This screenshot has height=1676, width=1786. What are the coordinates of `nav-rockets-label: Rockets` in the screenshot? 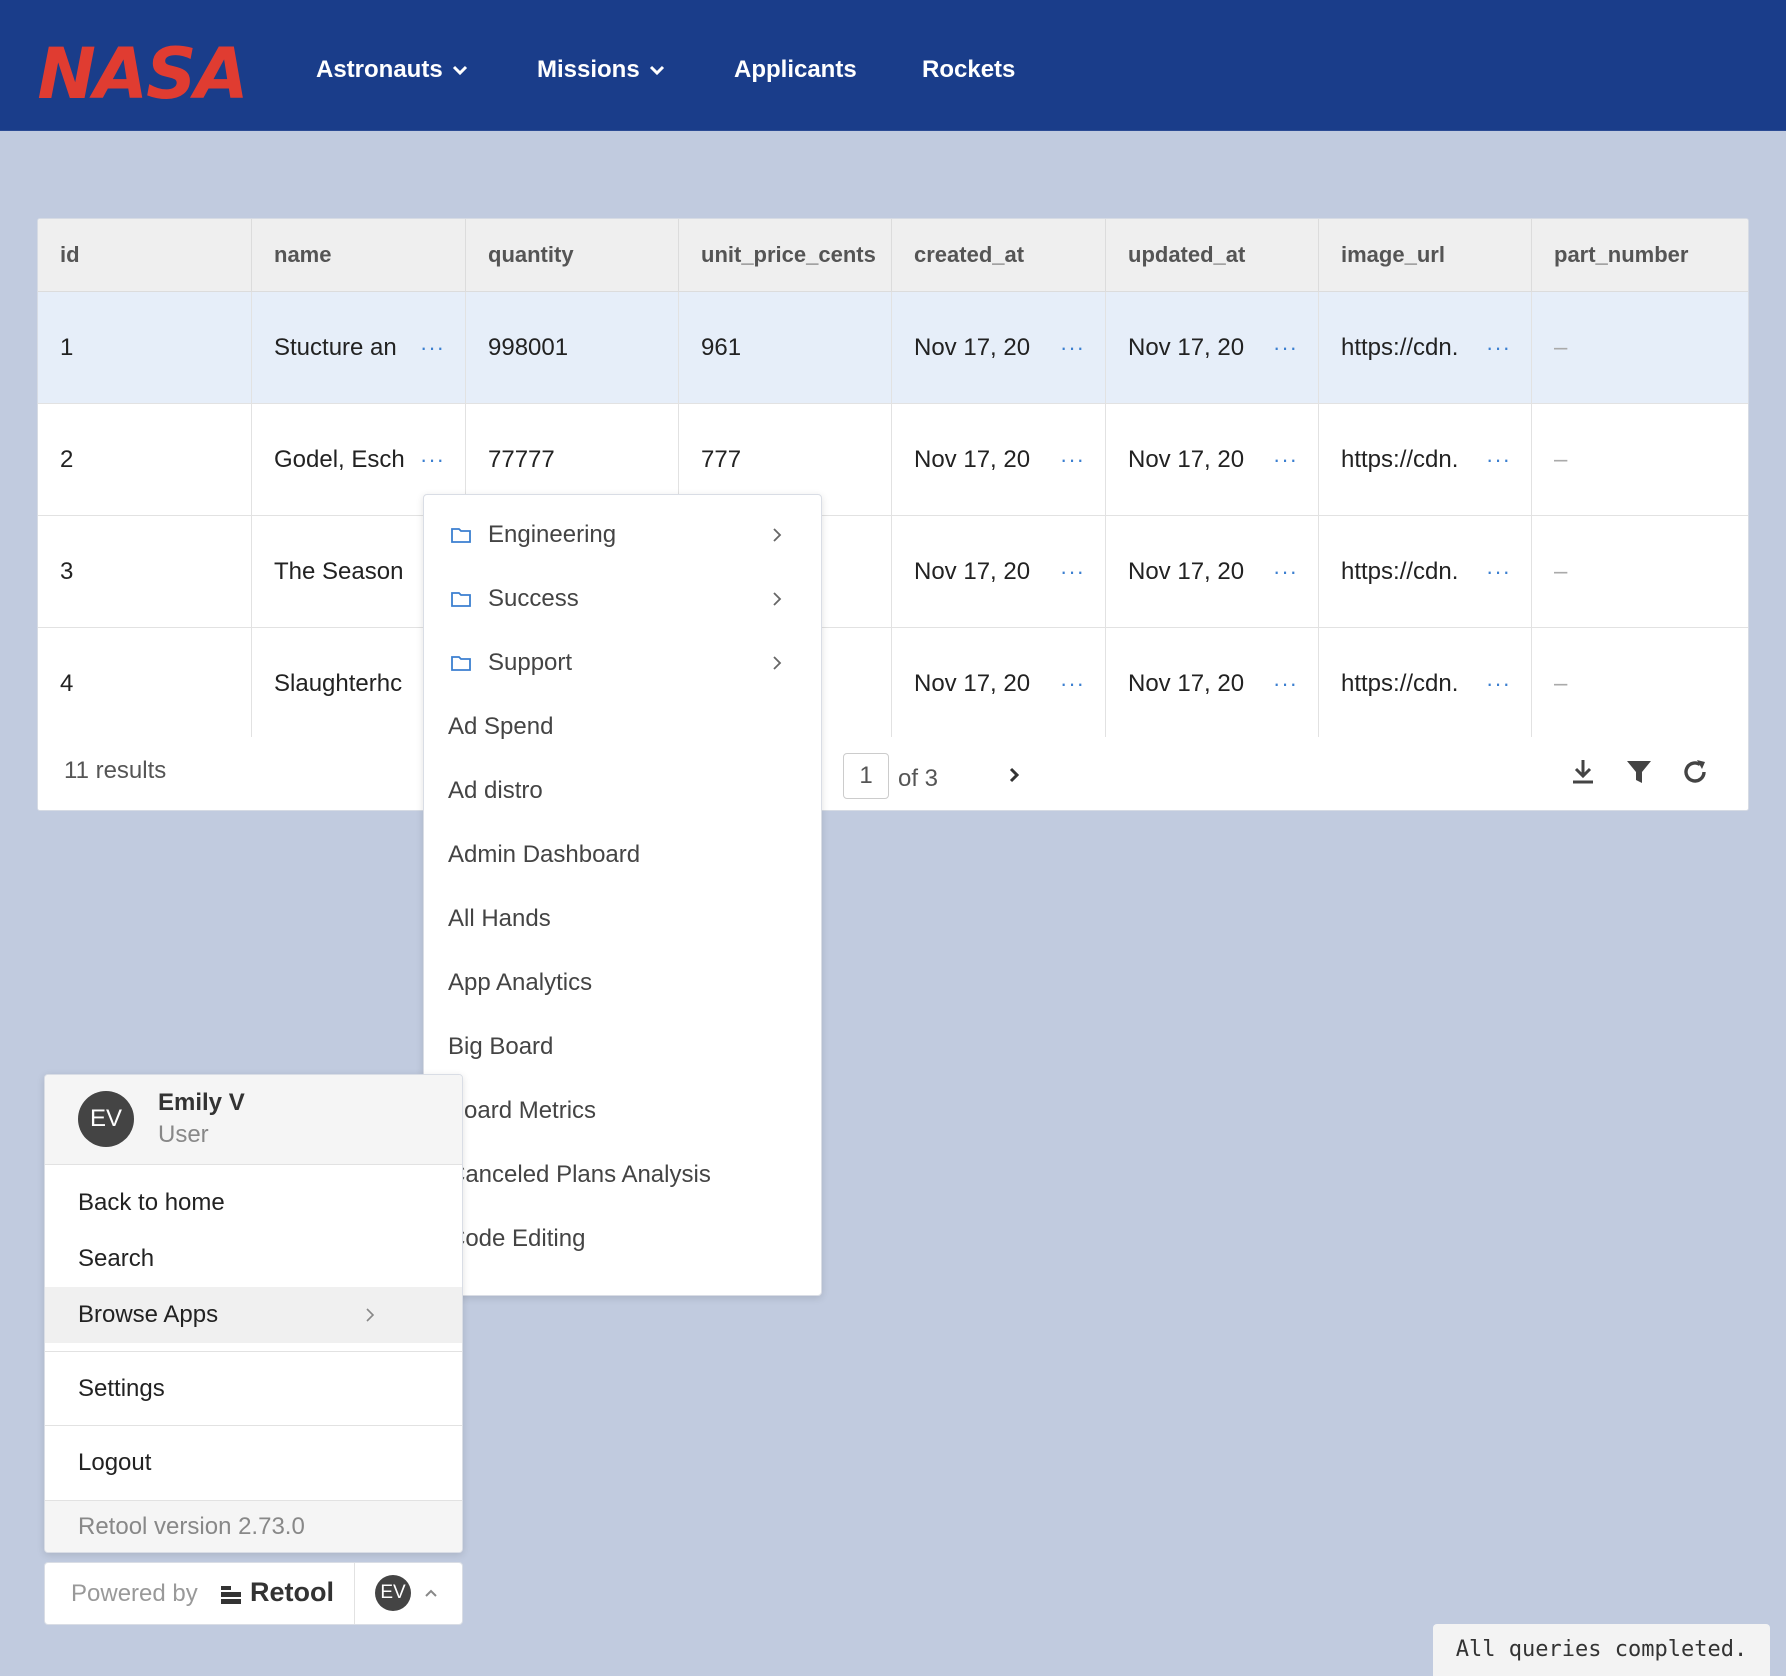 It's located at (969, 69).